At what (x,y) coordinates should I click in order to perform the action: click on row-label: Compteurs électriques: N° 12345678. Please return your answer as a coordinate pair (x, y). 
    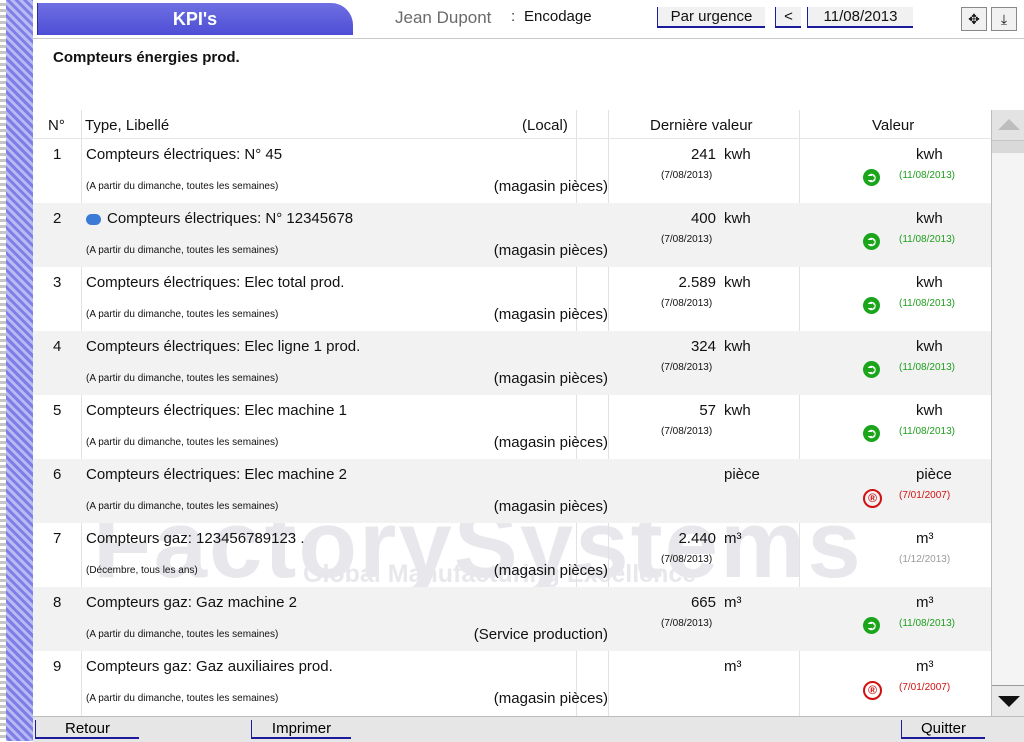
    Looking at the image, I should click on (219, 218).